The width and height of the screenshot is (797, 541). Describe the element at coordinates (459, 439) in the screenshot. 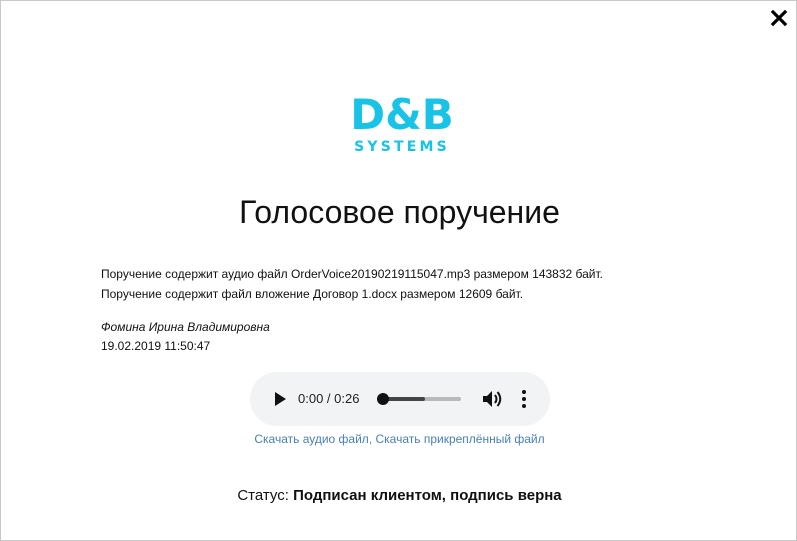

I see `download-attachment-link: Скачать прикреплённый файл` at that location.